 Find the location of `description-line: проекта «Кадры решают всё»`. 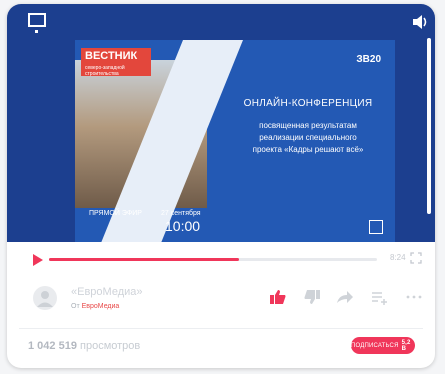

description-line: проекта «Кадры решают всё» is located at coordinates (308, 149).